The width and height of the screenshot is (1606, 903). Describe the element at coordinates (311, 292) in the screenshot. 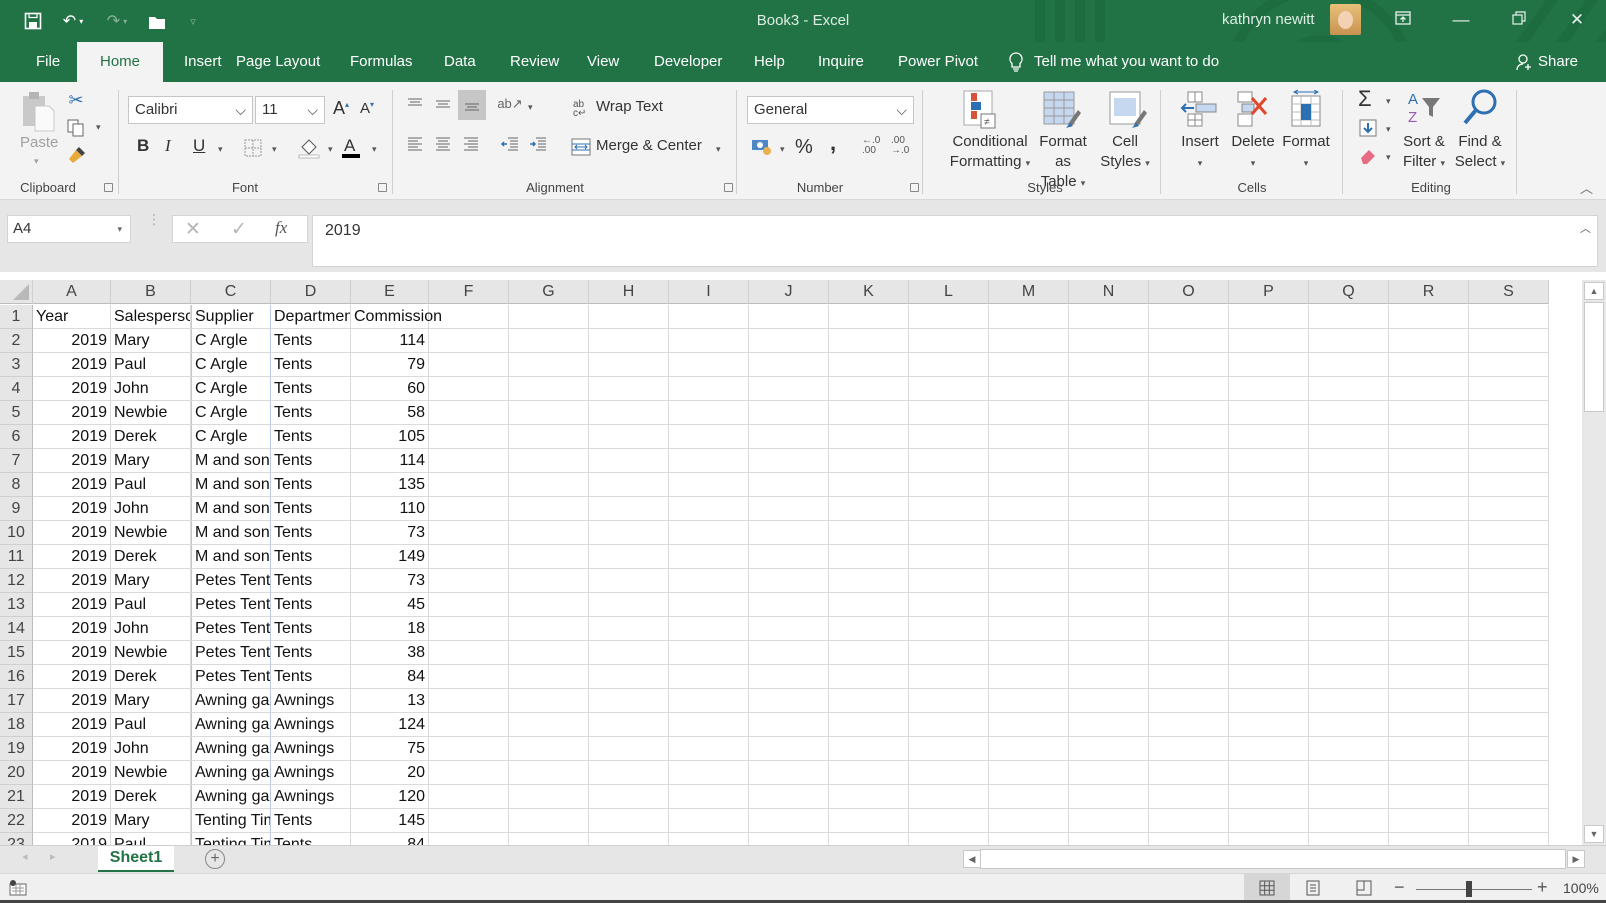

I see `column-header-d: D` at that location.